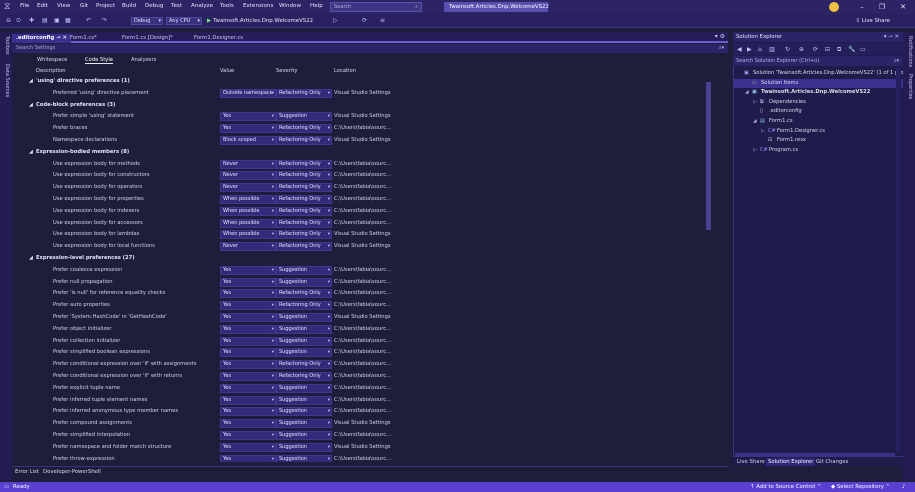 This screenshot has width=915, height=492. Describe the element at coordinates (7, 45) in the screenshot. I see `toolbox-tab: Toolbox` at that location.